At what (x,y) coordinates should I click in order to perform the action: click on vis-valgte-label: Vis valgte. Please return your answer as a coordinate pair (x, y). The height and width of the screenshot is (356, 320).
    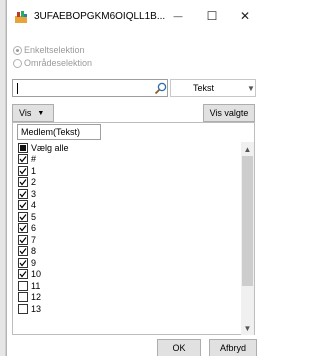
    Looking at the image, I should click on (229, 113).